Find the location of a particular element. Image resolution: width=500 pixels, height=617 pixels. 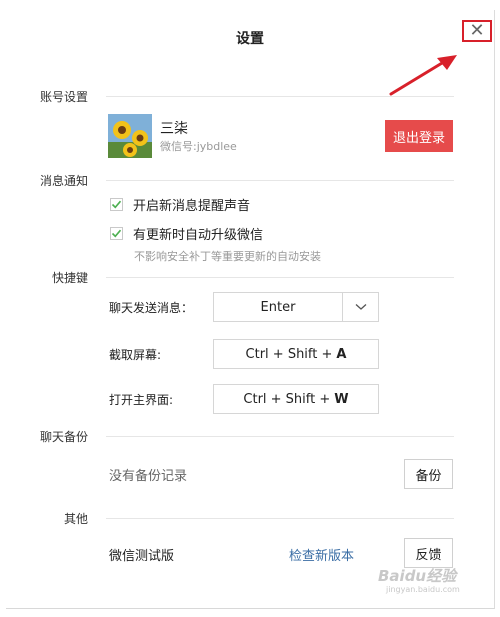

auto-upgrade-hint: 不影响安全补丁等重要更新的自动安装 is located at coordinates (227, 256).